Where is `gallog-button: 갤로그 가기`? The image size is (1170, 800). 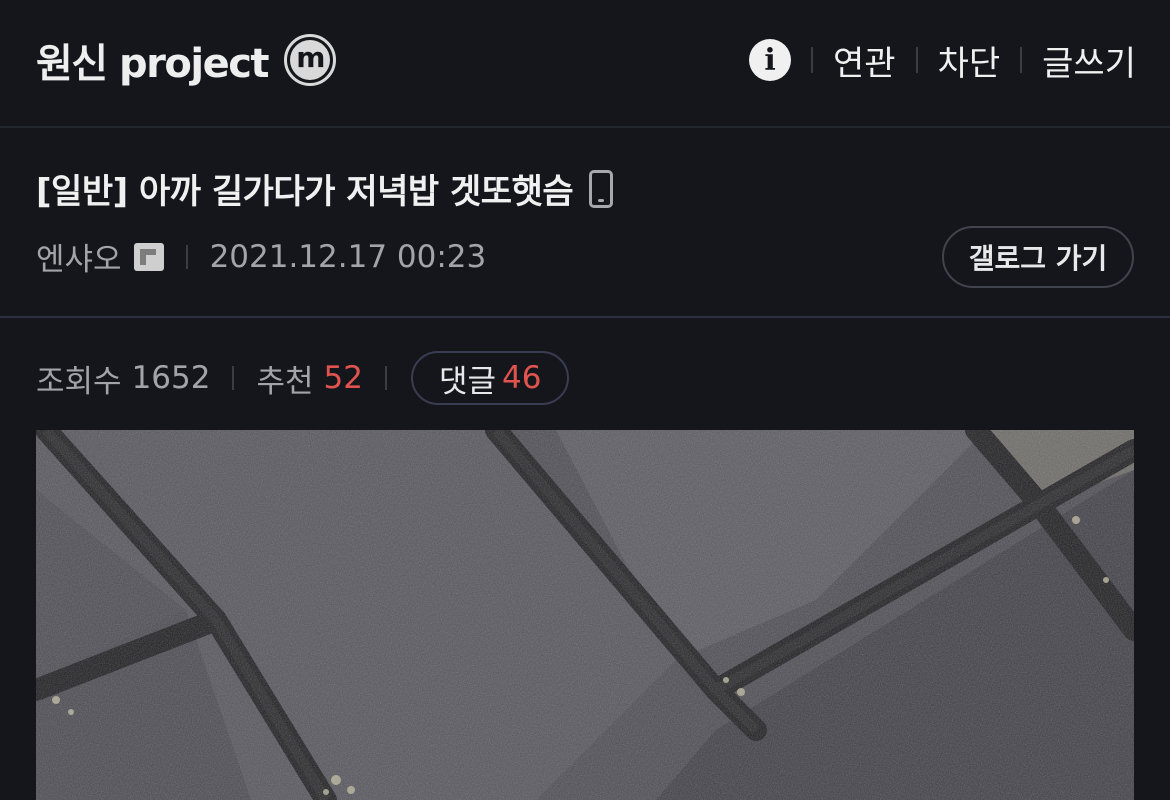 gallog-button: 갤로그 가기 is located at coordinates (1038, 257).